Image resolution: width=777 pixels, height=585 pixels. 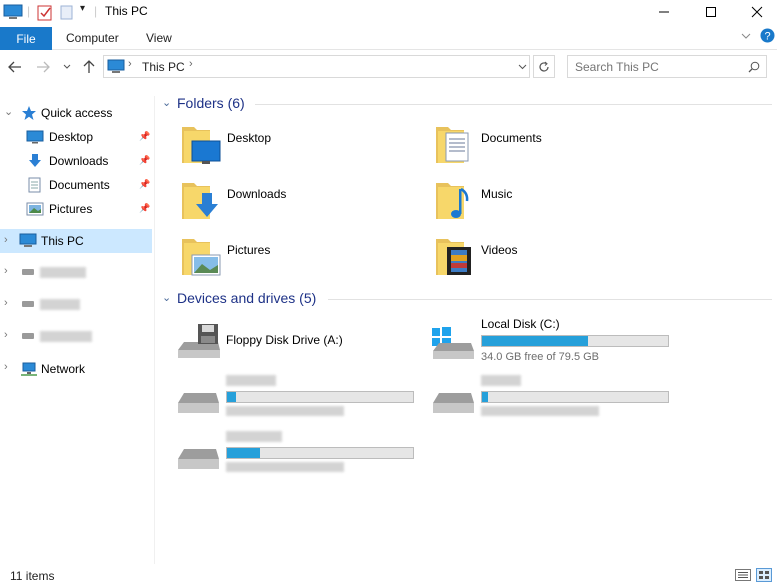 I want to click on drive-tile-floppy: Floppy Disk Drive (A:), so click(x=301, y=346).